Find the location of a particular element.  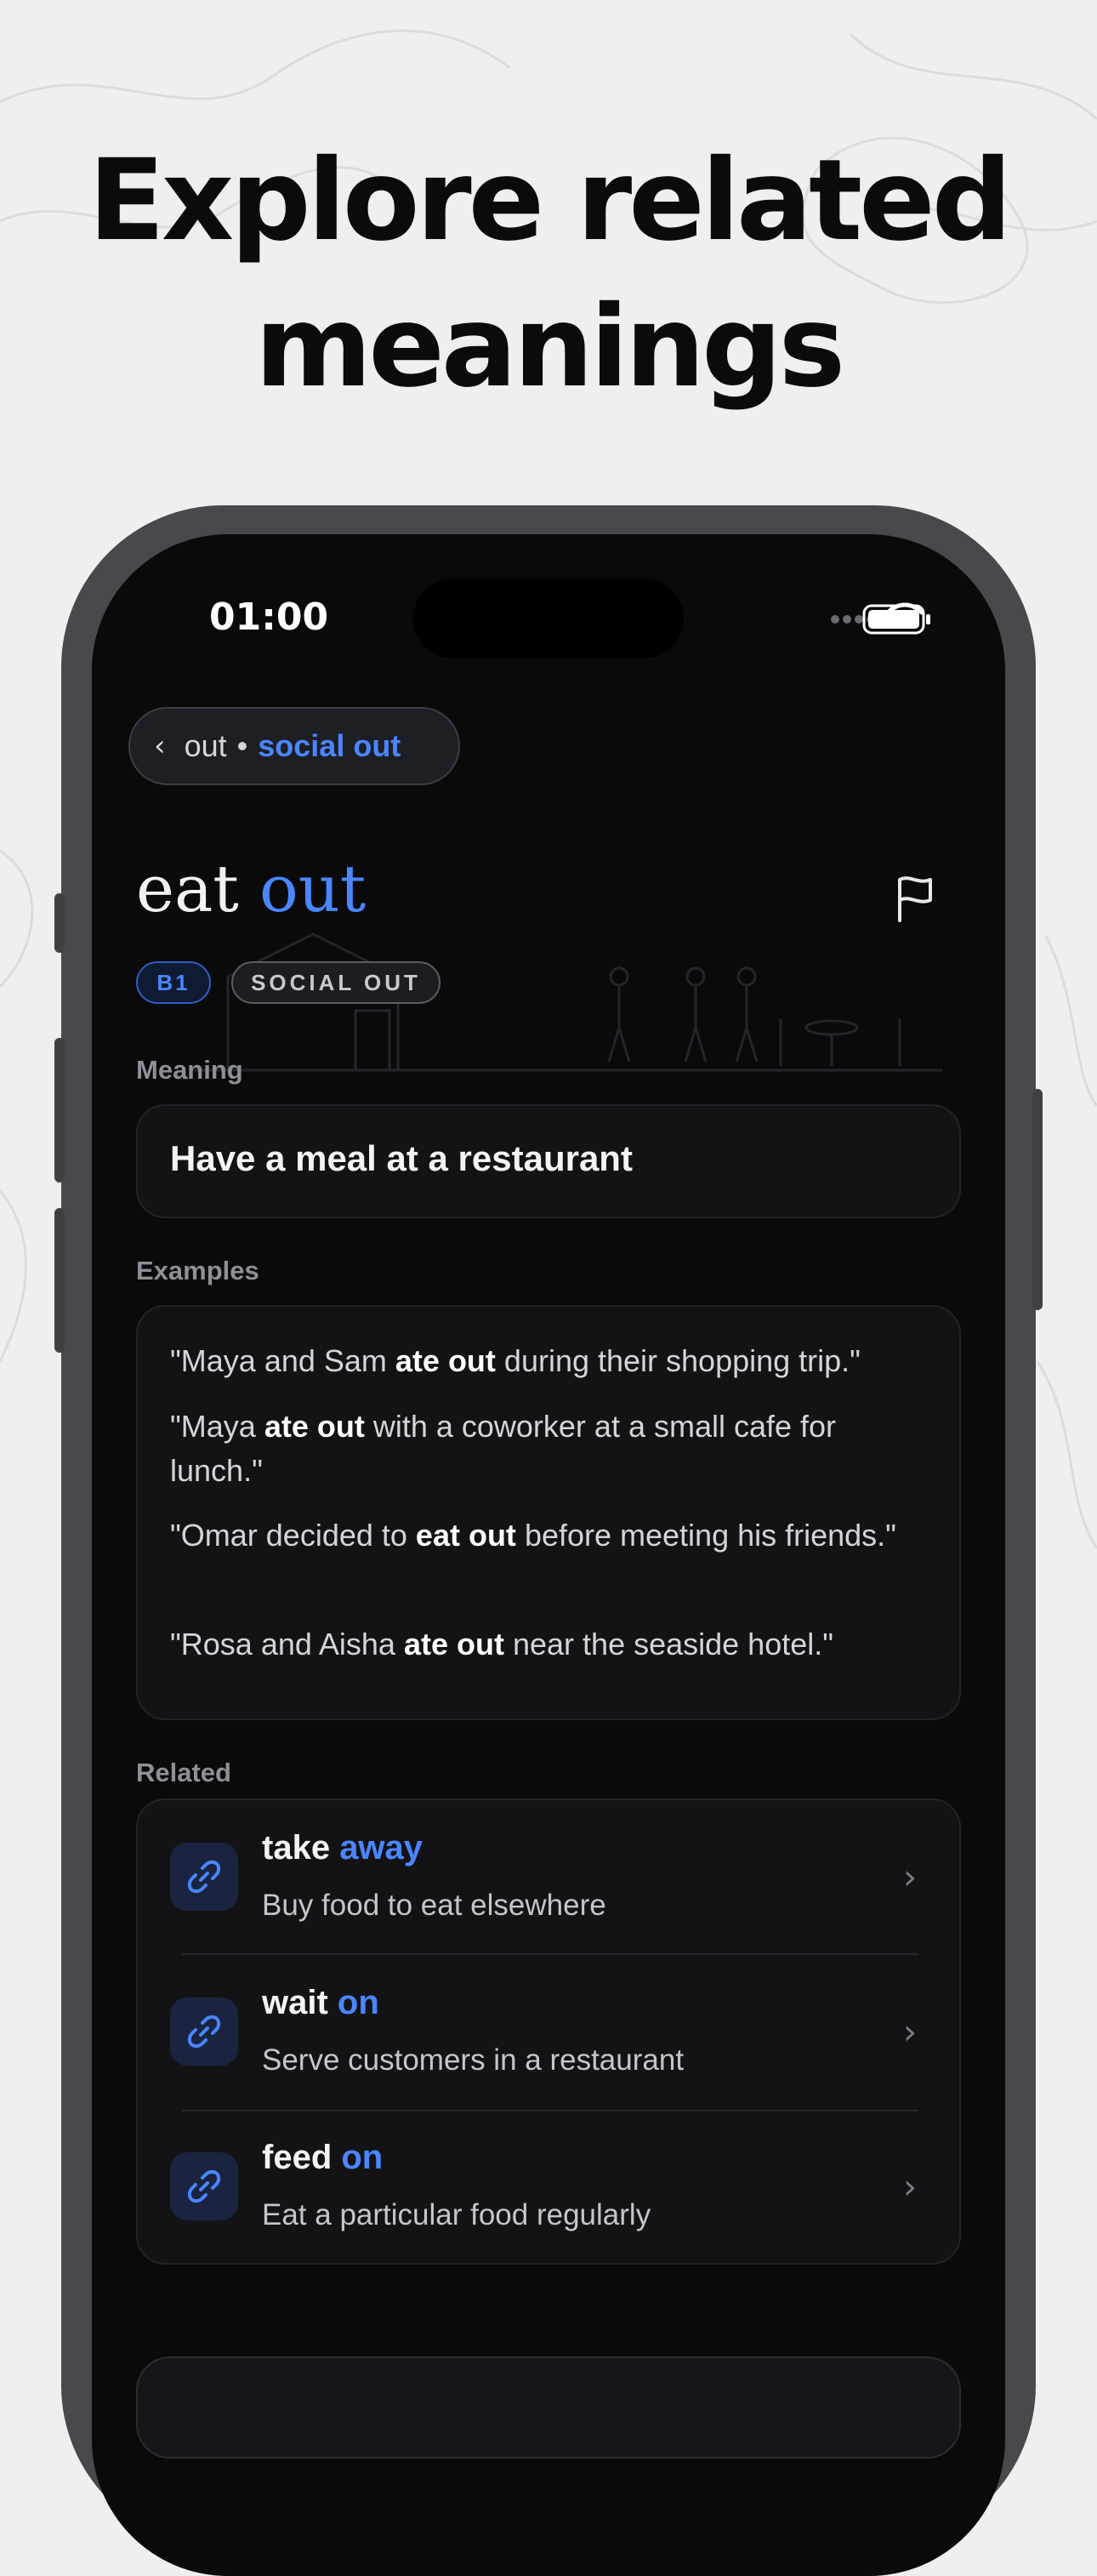

example-text: "Omar decided to is located at coordinates (293, 1536).